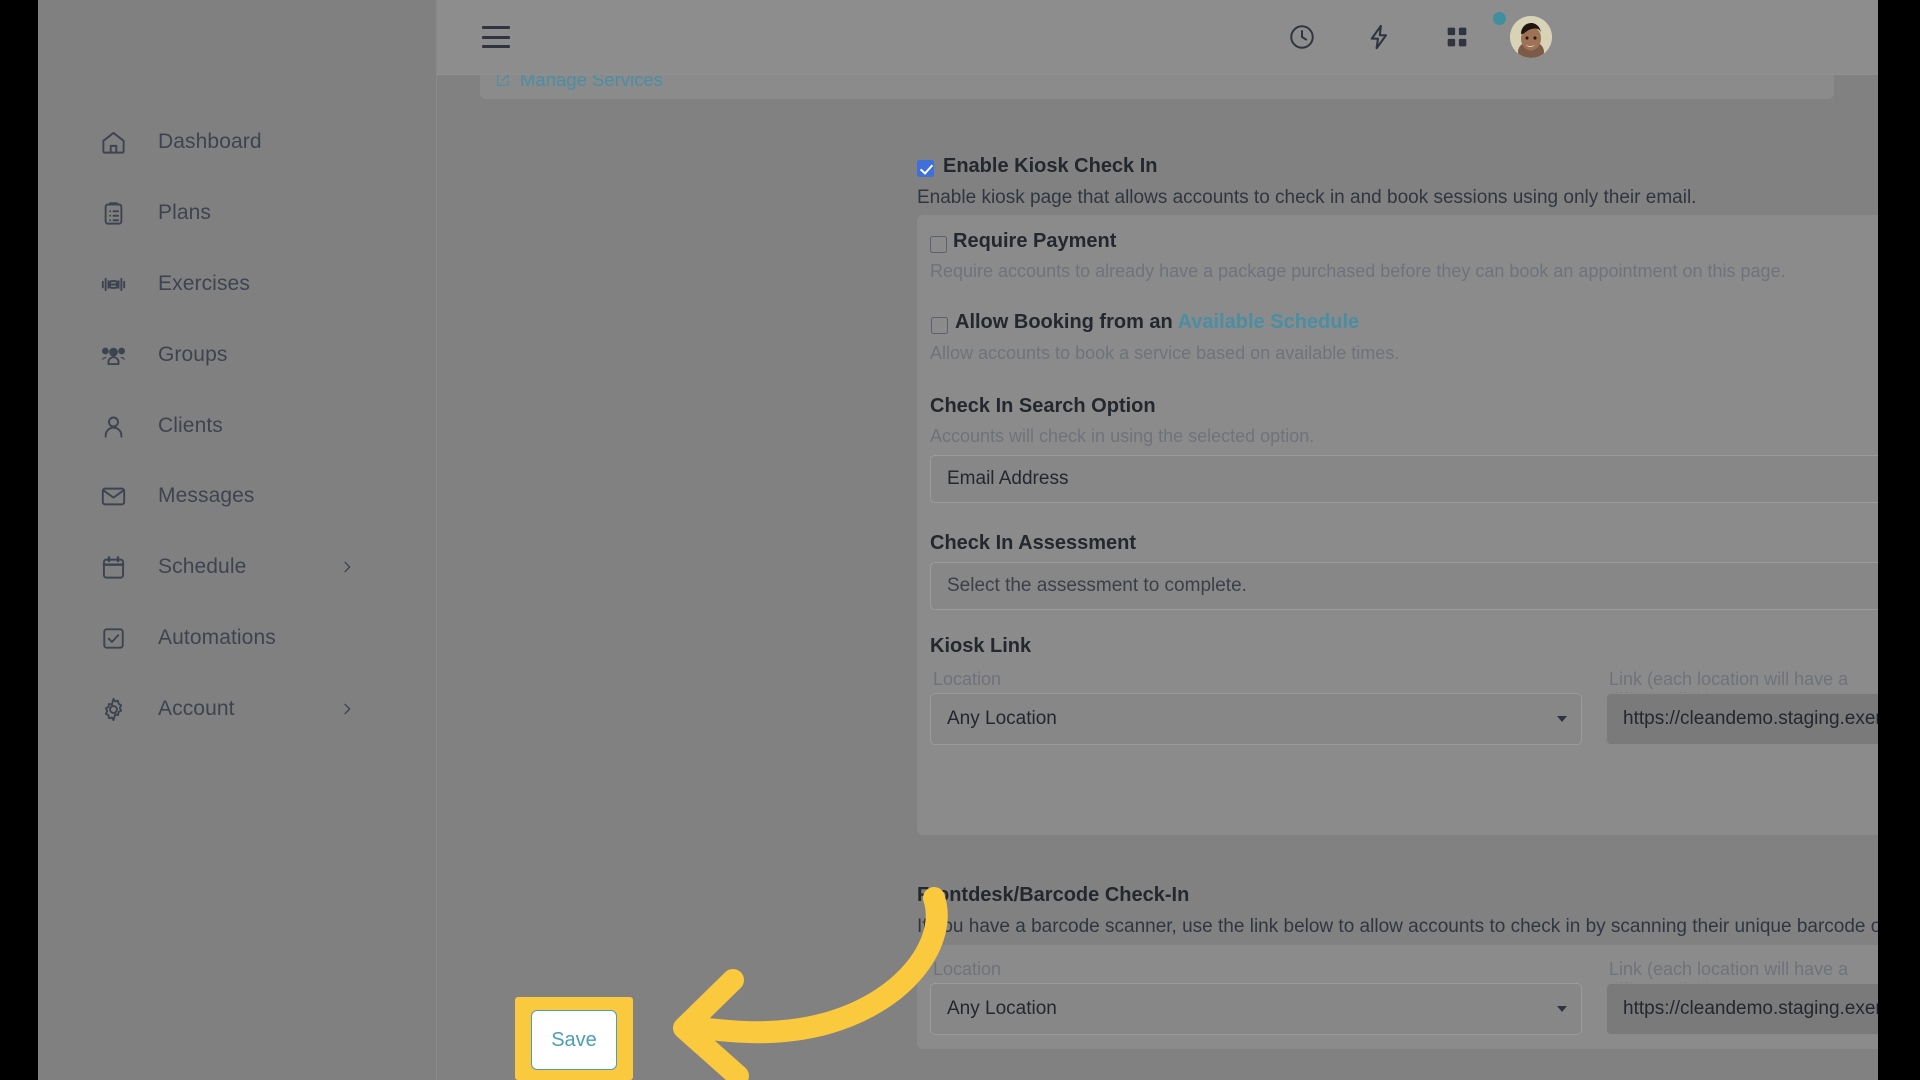 The image size is (1920, 1080). Describe the element at coordinates (591, 82) in the screenshot. I see `manage-services-label: Manage Services` at that location.